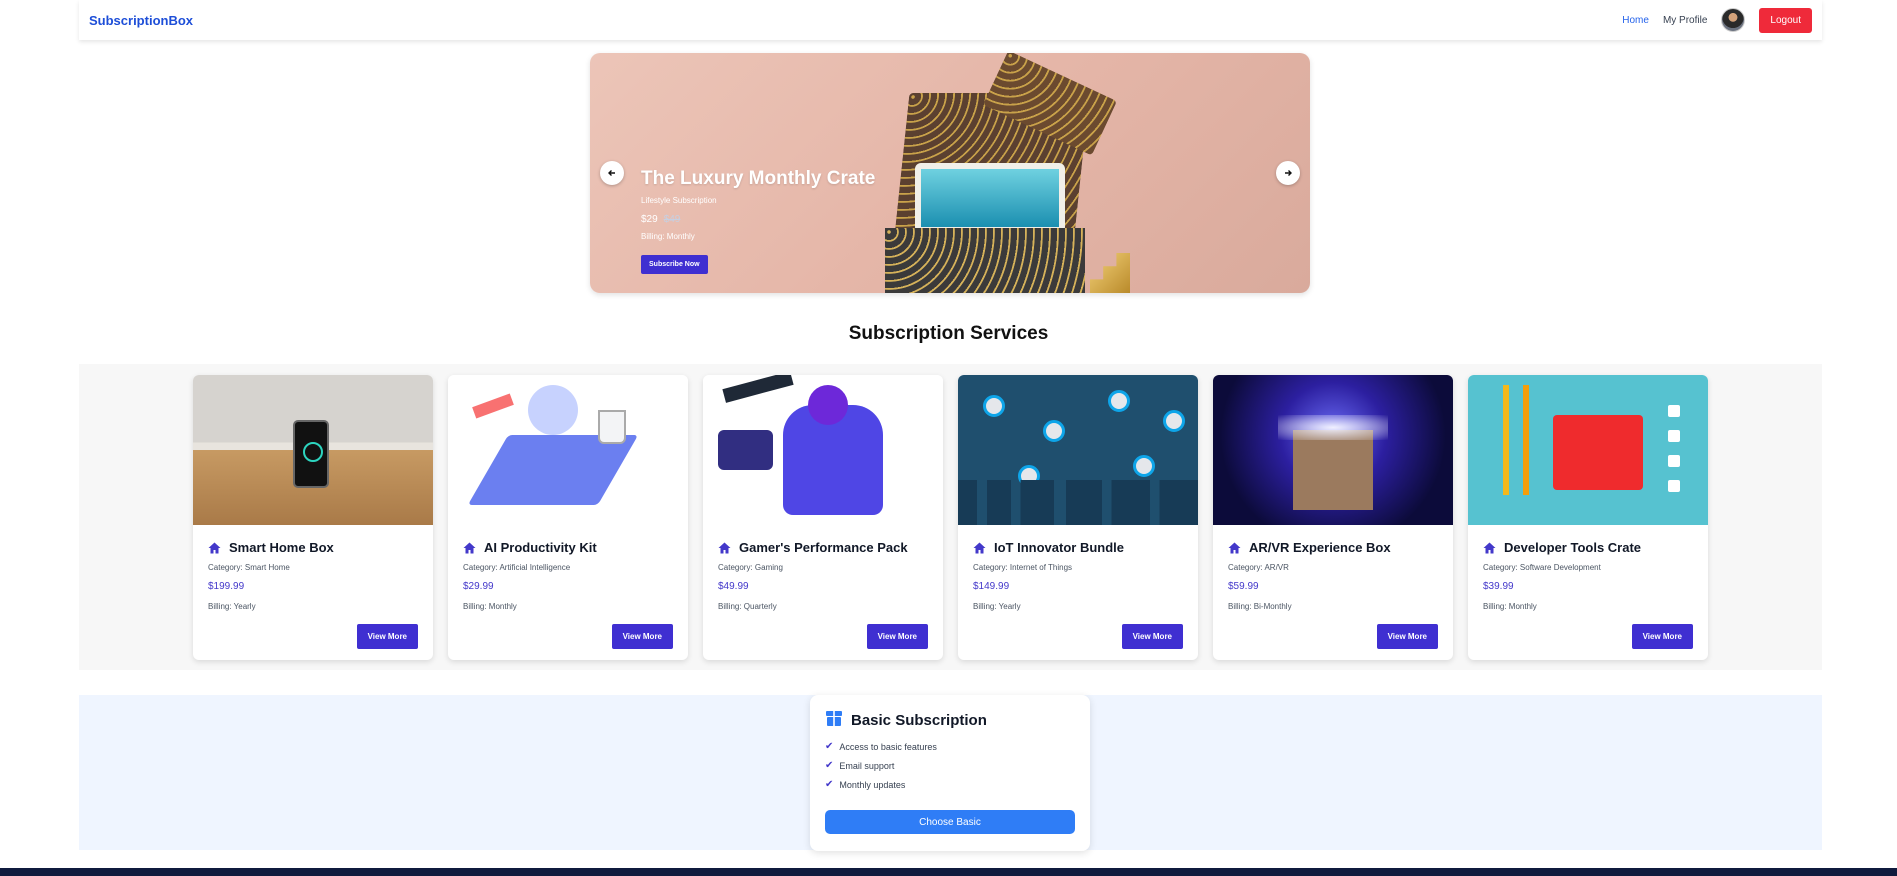  What do you see at coordinates (950, 20) in the screenshot?
I see `navbar: SubscriptionBox Home My Profile Logout` at bounding box center [950, 20].